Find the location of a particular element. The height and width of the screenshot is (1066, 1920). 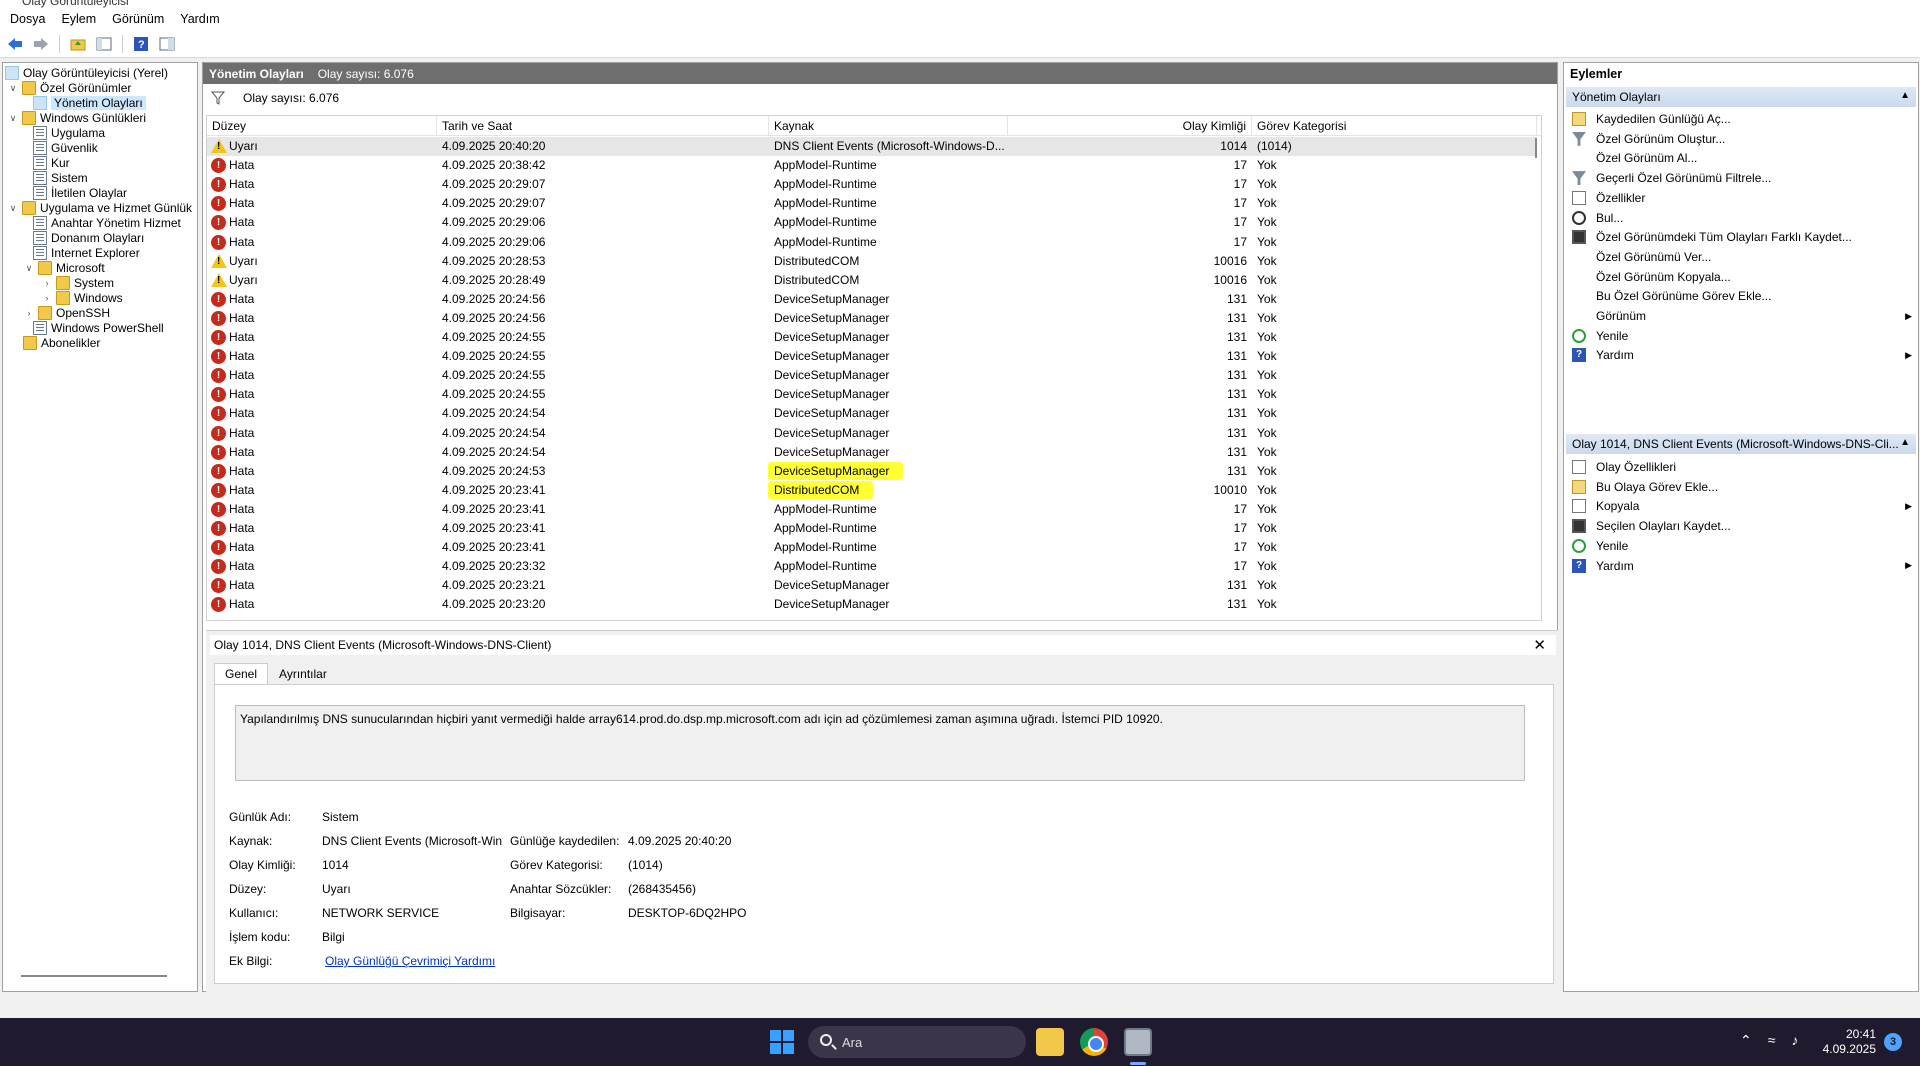

tab-general: Genel is located at coordinates (241, 674).